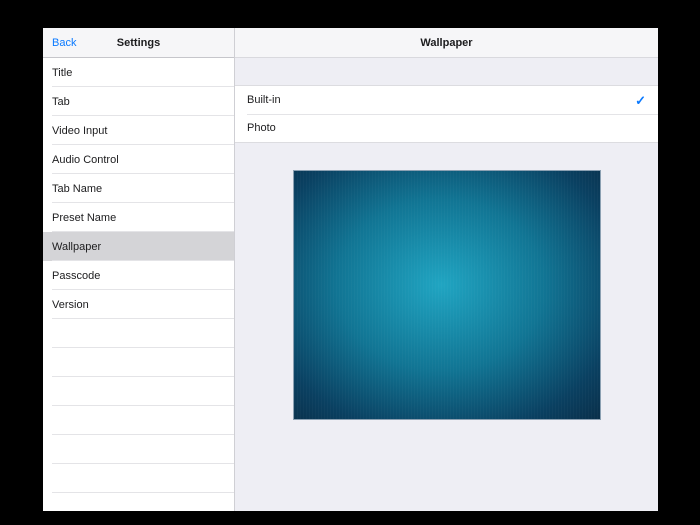 The width and height of the screenshot is (700, 525). I want to click on sidebar-item-label: Video Input, so click(80, 130).